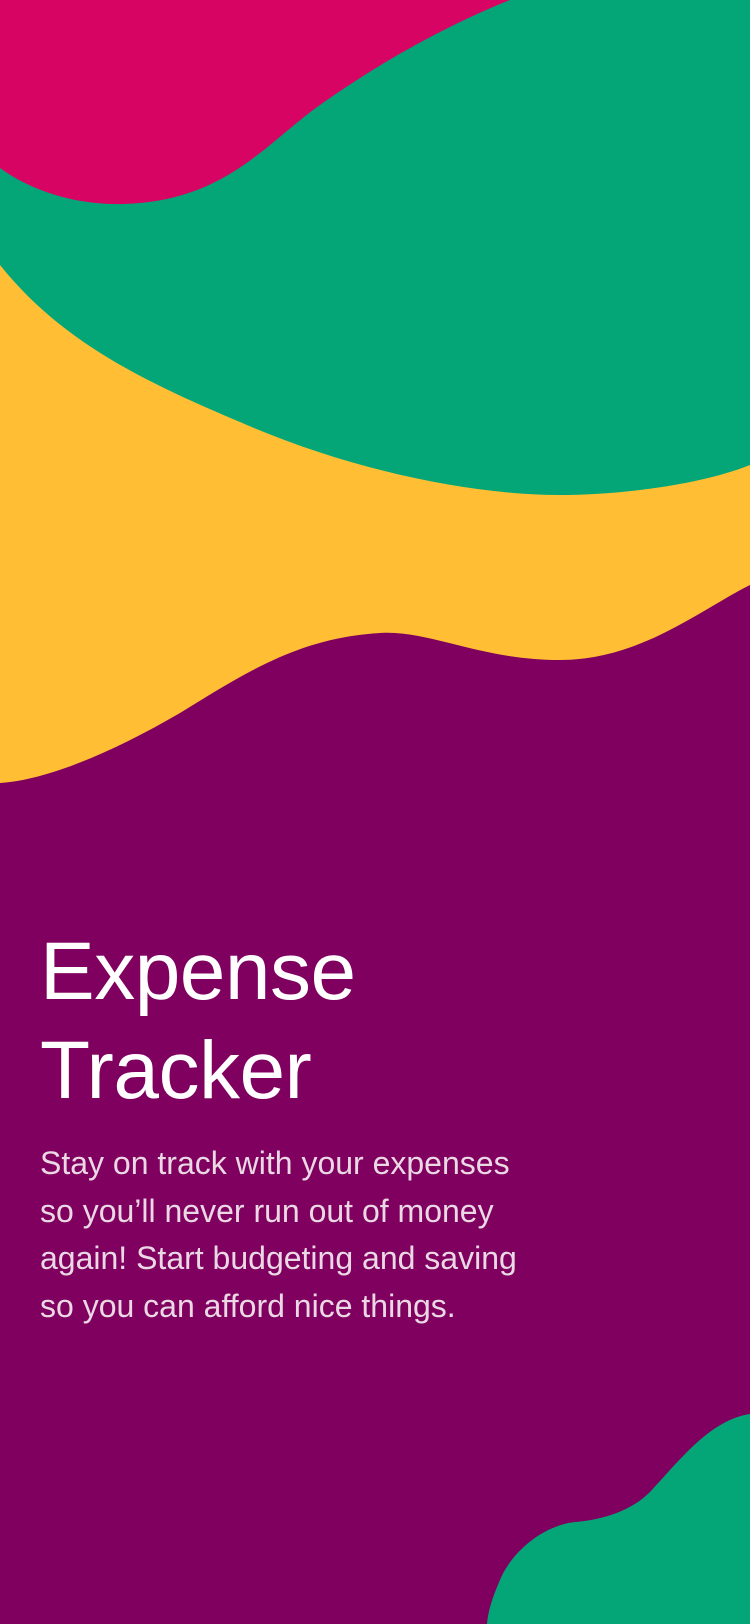  I want to click on title-line: Tracker, so click(176, 1070).